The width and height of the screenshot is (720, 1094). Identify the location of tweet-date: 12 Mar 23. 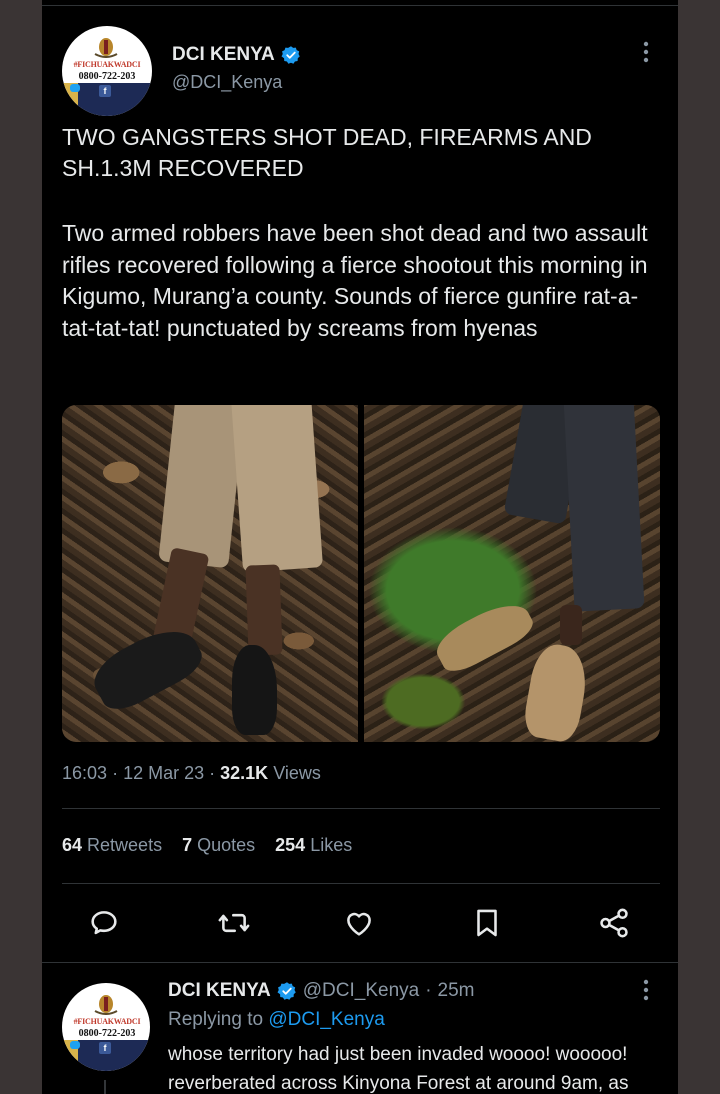
(163, 773).